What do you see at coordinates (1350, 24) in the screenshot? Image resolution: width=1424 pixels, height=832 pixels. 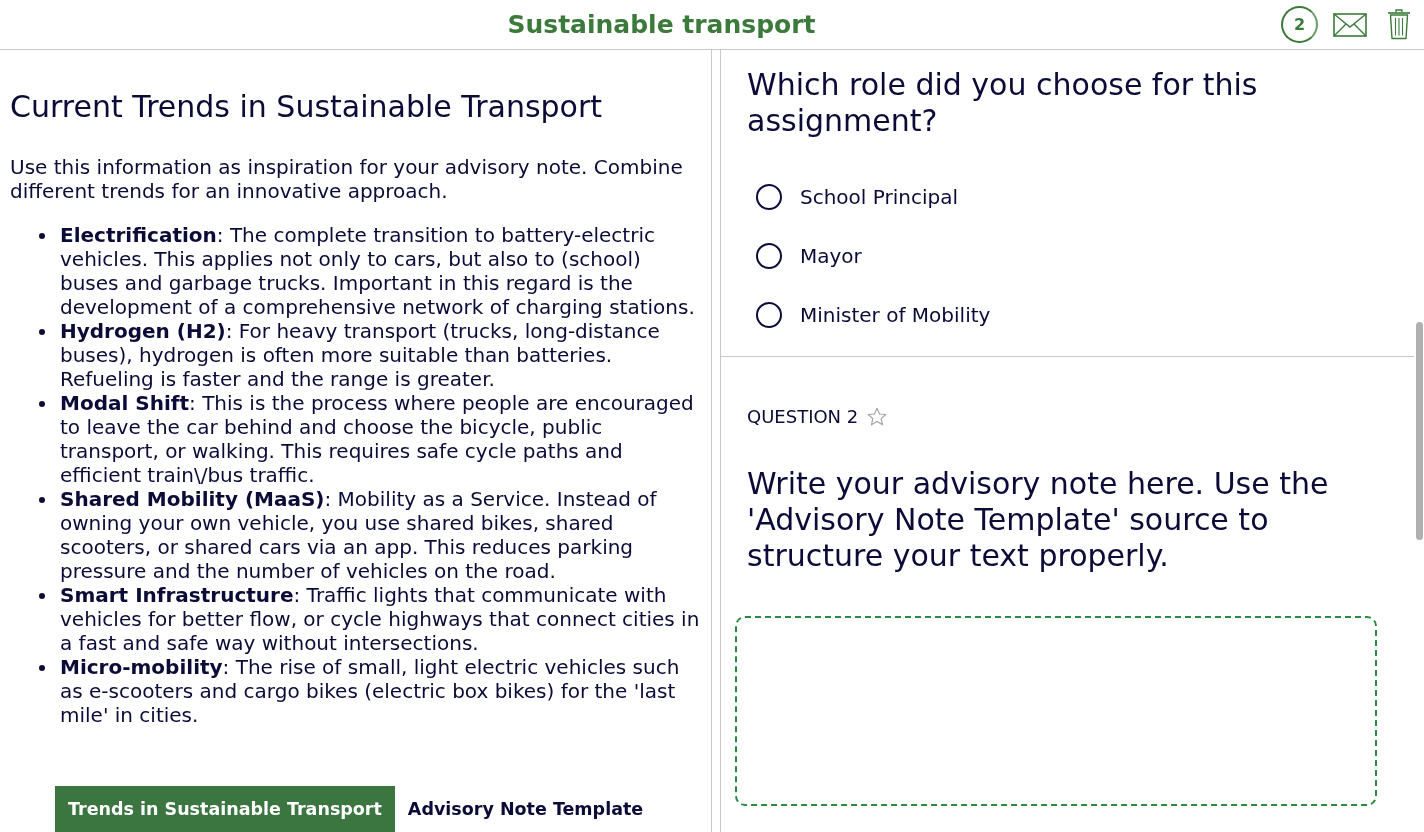 I see `envelope-icon` at bounding box center [1350, 24].